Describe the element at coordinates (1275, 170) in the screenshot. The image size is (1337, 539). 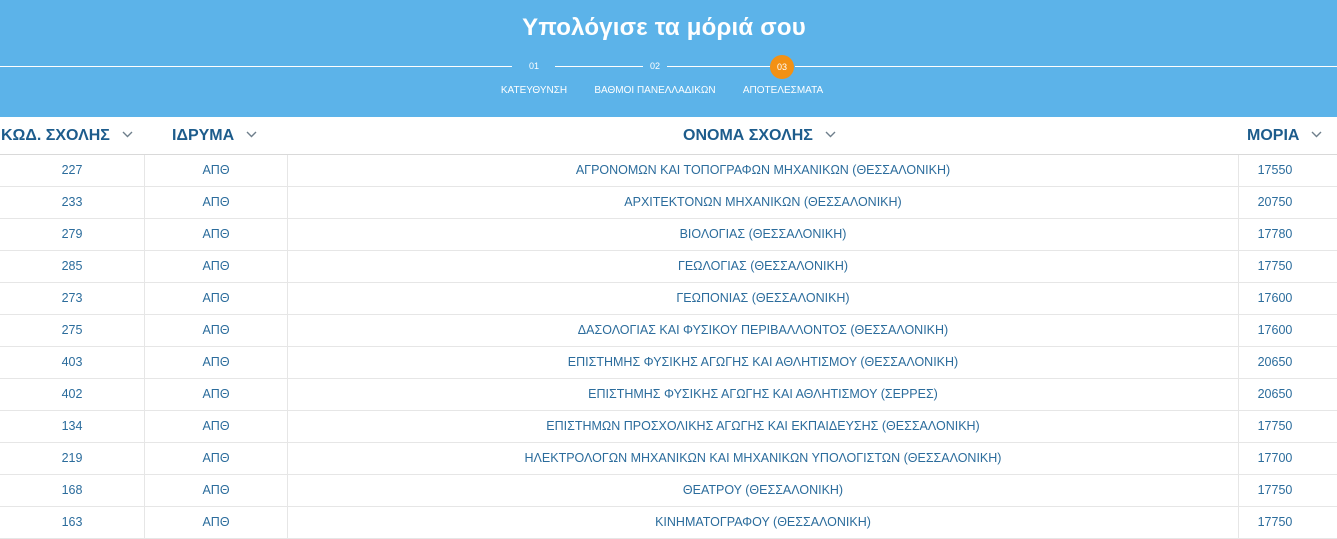
I see `points-cell: 17550` at that location.